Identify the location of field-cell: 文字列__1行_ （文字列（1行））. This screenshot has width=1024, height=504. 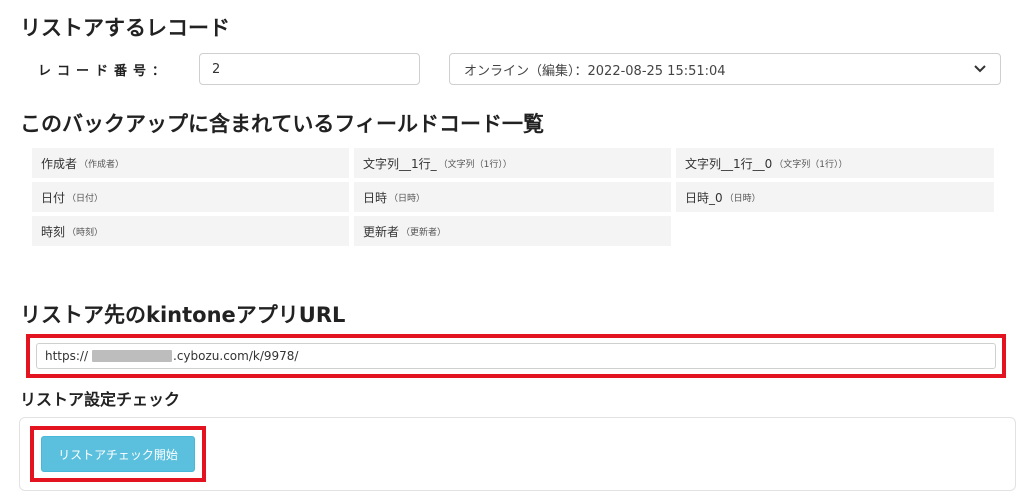
(512, 163).